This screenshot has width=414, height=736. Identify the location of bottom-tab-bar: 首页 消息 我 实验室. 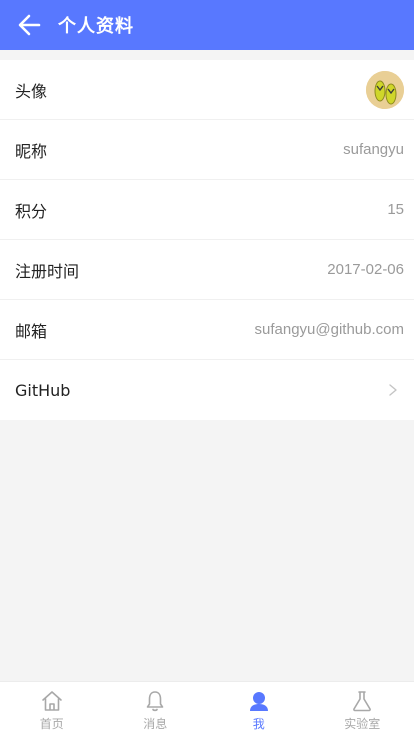
(207, 708).